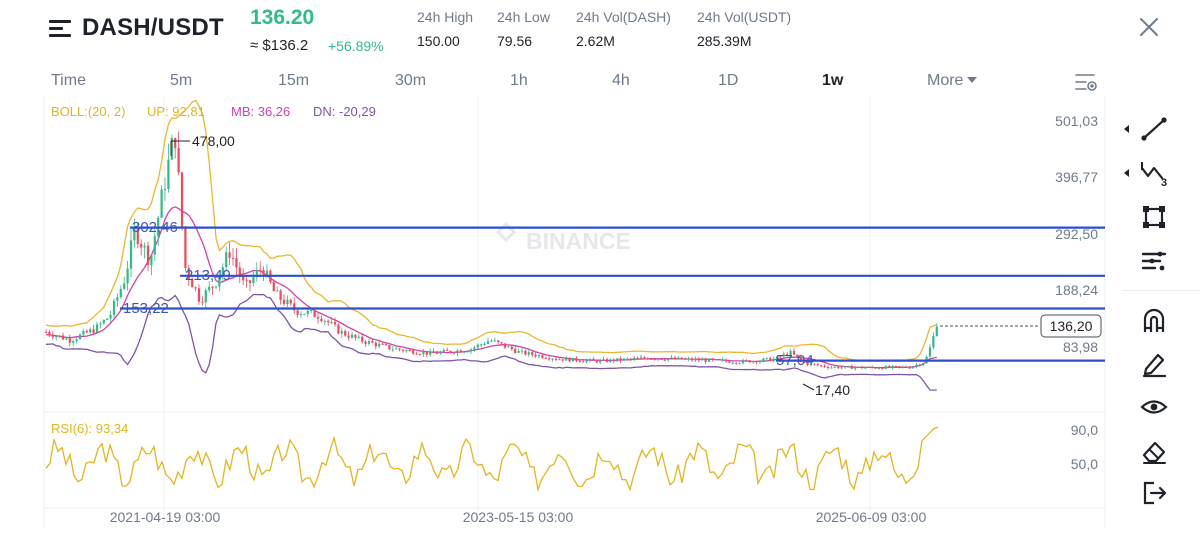  I want to click on eye-icon, so click(1154, 407).